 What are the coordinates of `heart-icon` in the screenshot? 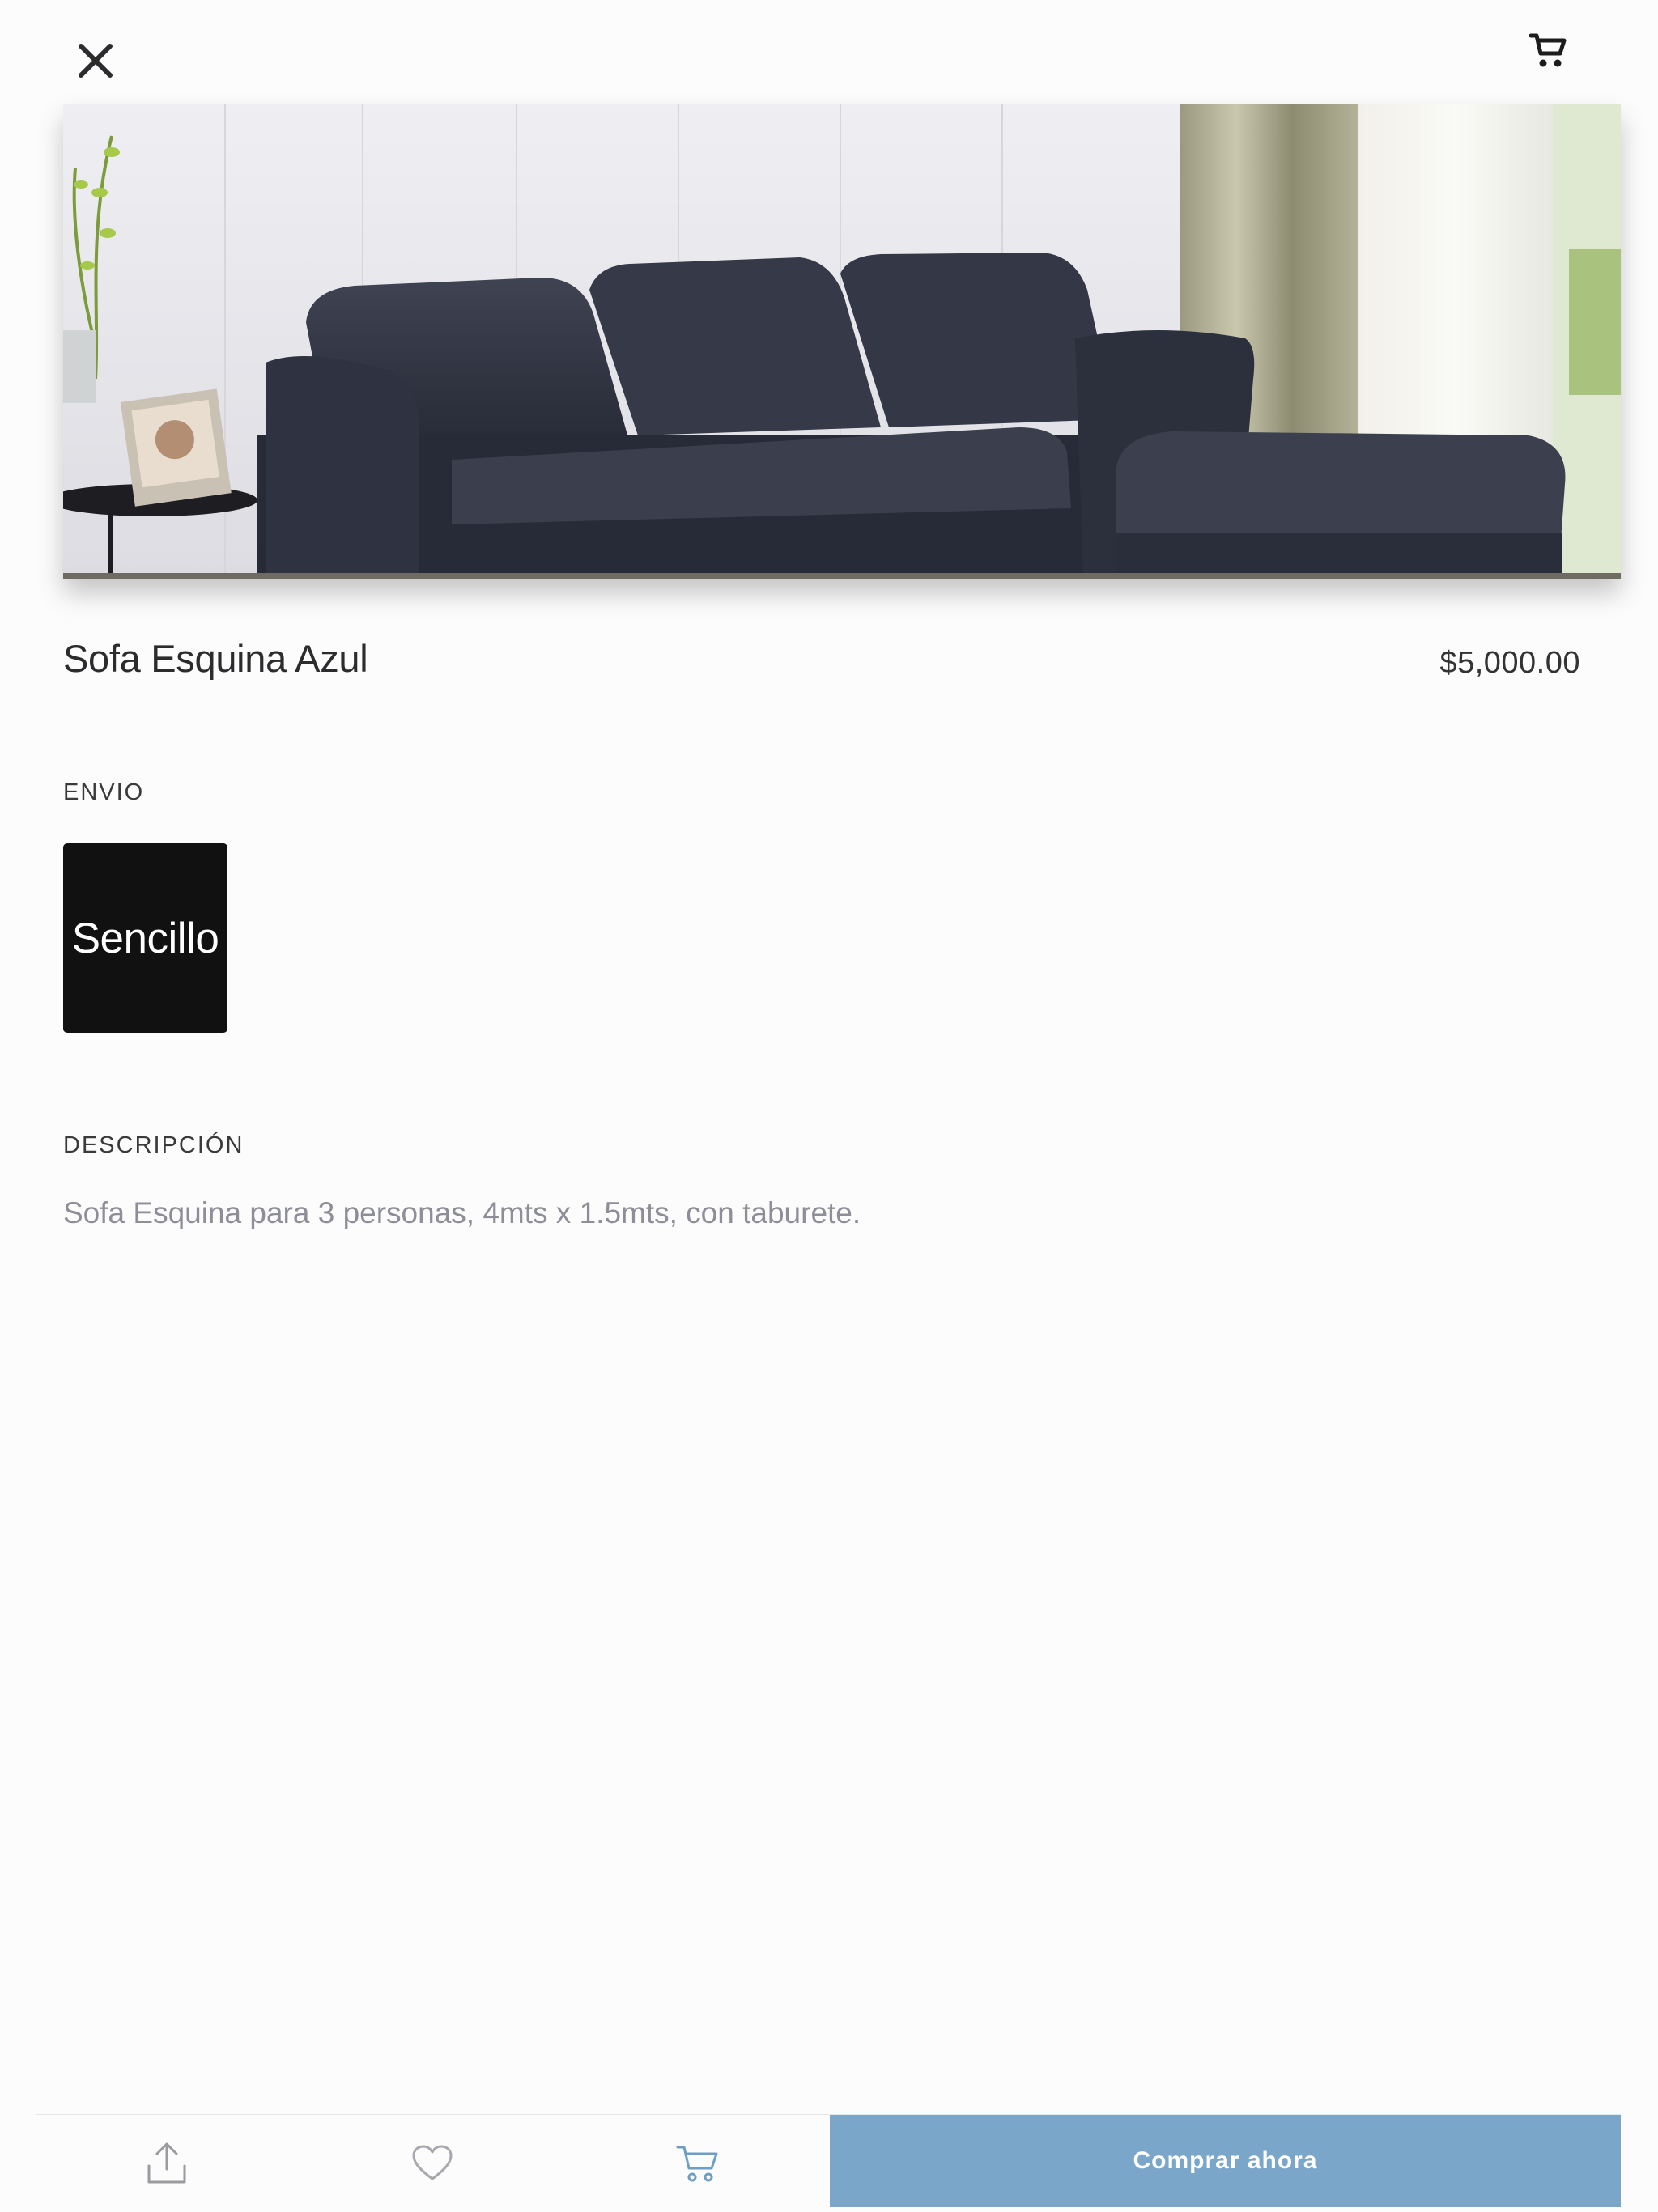 It's located at (432, 2162).